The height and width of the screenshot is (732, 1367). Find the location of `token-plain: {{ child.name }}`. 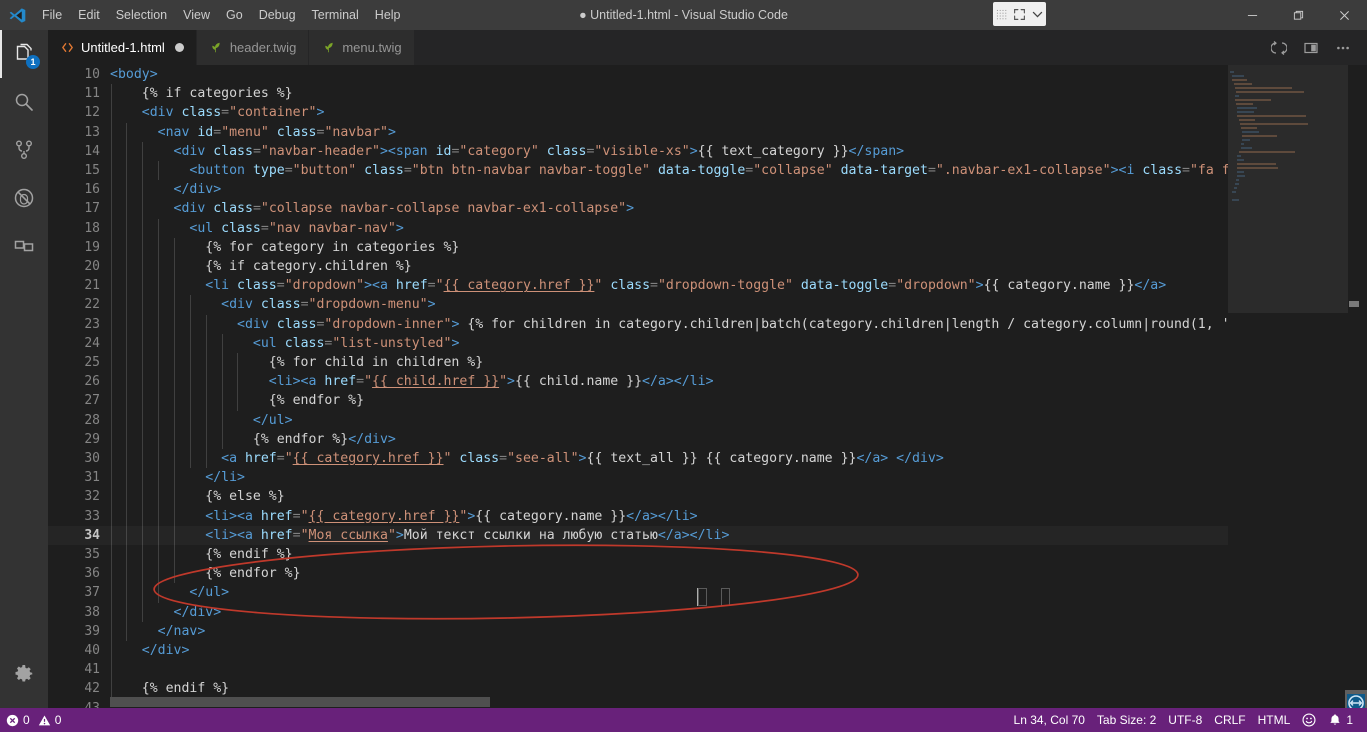

token-plain: {{ child.name }} is located at coordinates (579, 382).